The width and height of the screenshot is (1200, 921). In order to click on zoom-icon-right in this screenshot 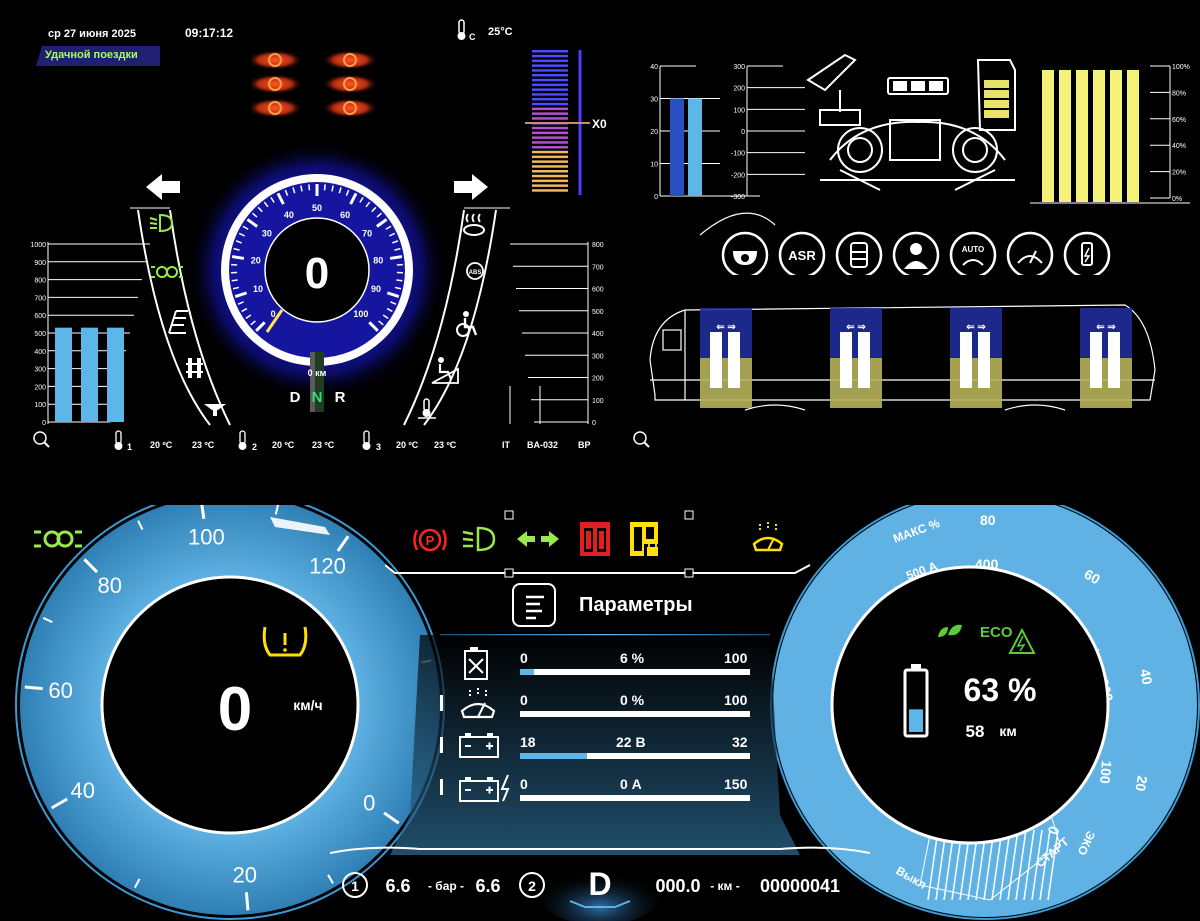, I will do `click(641, 441)`.